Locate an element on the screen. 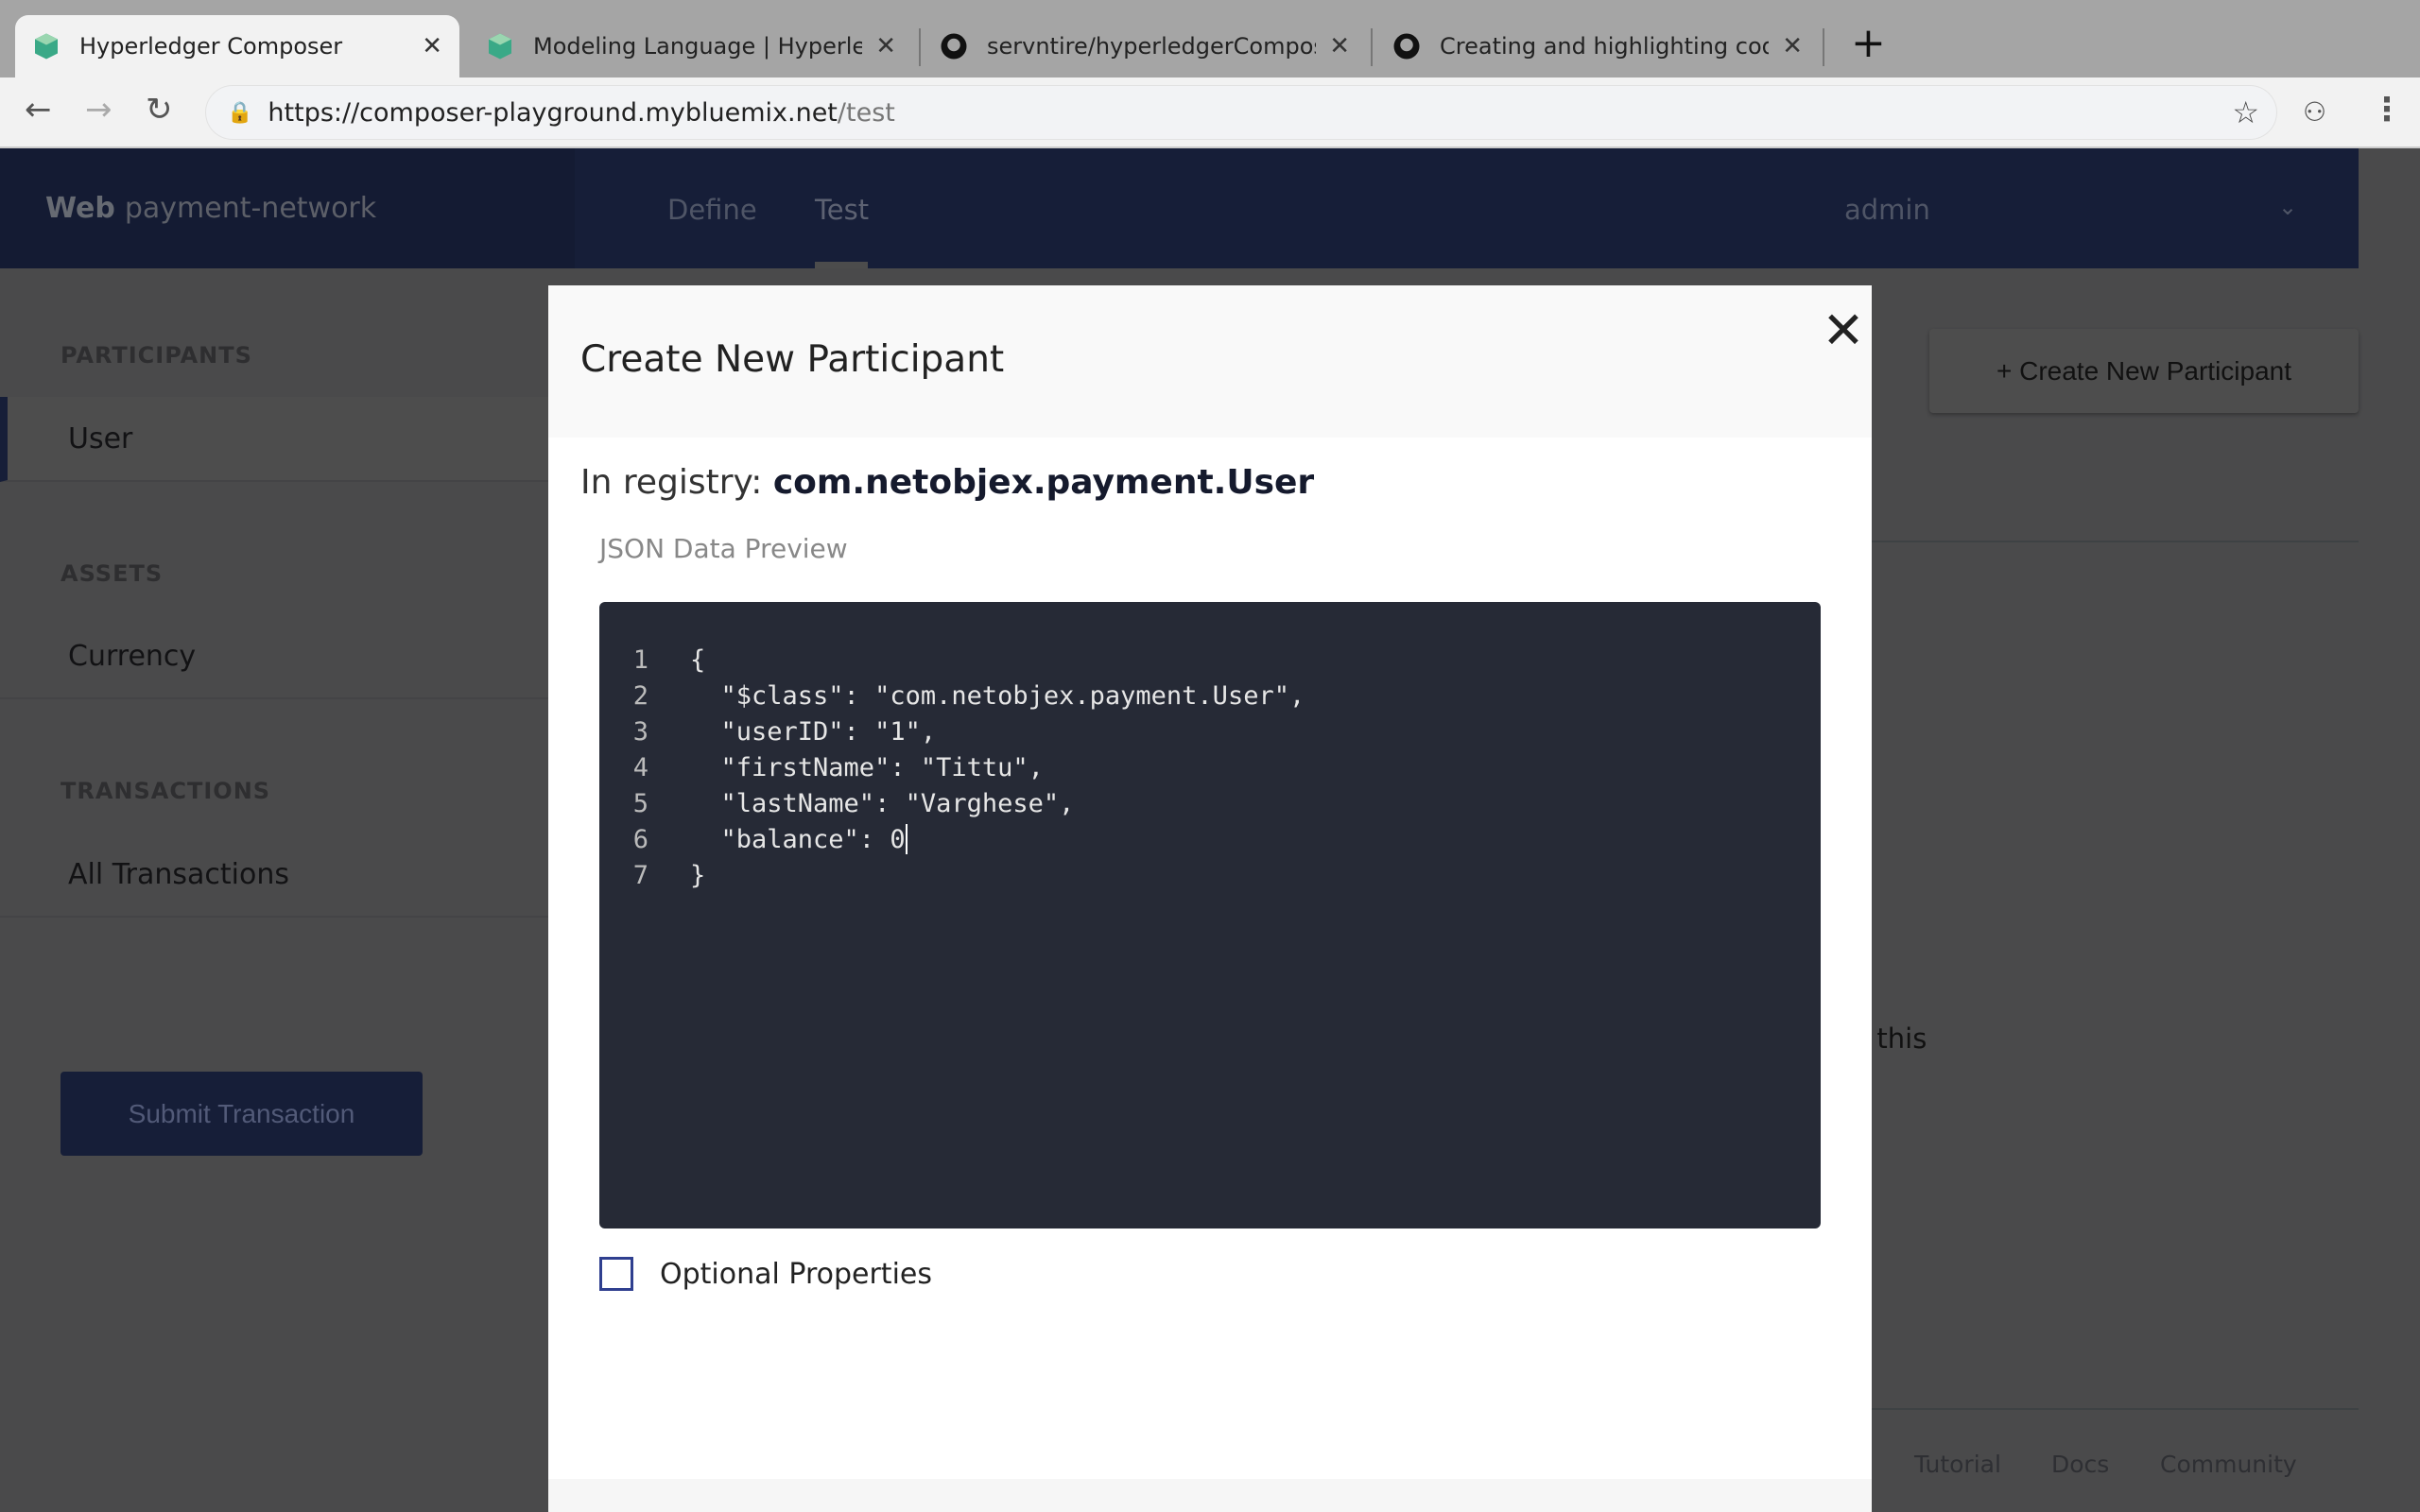  section-participants: PARTICIPANTS is located at coordinates (156, 355).